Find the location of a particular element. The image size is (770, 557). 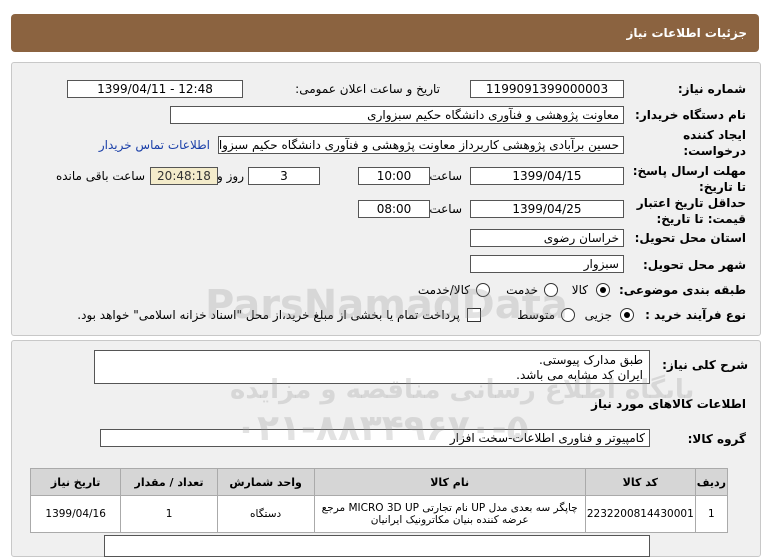

remaining-time-label: ساعت باقی مانده is located at coordinates (100, 176).